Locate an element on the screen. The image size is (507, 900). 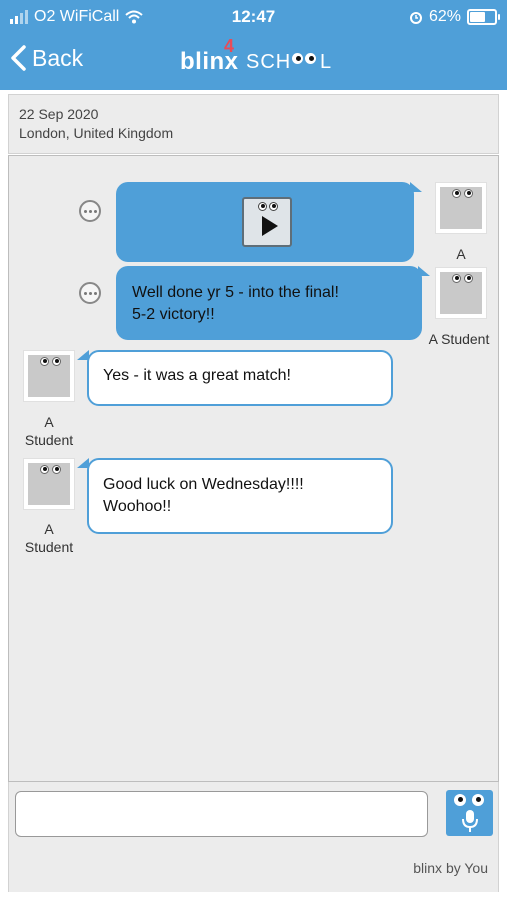
message-bubble-video is located at coordinates (269, 222).